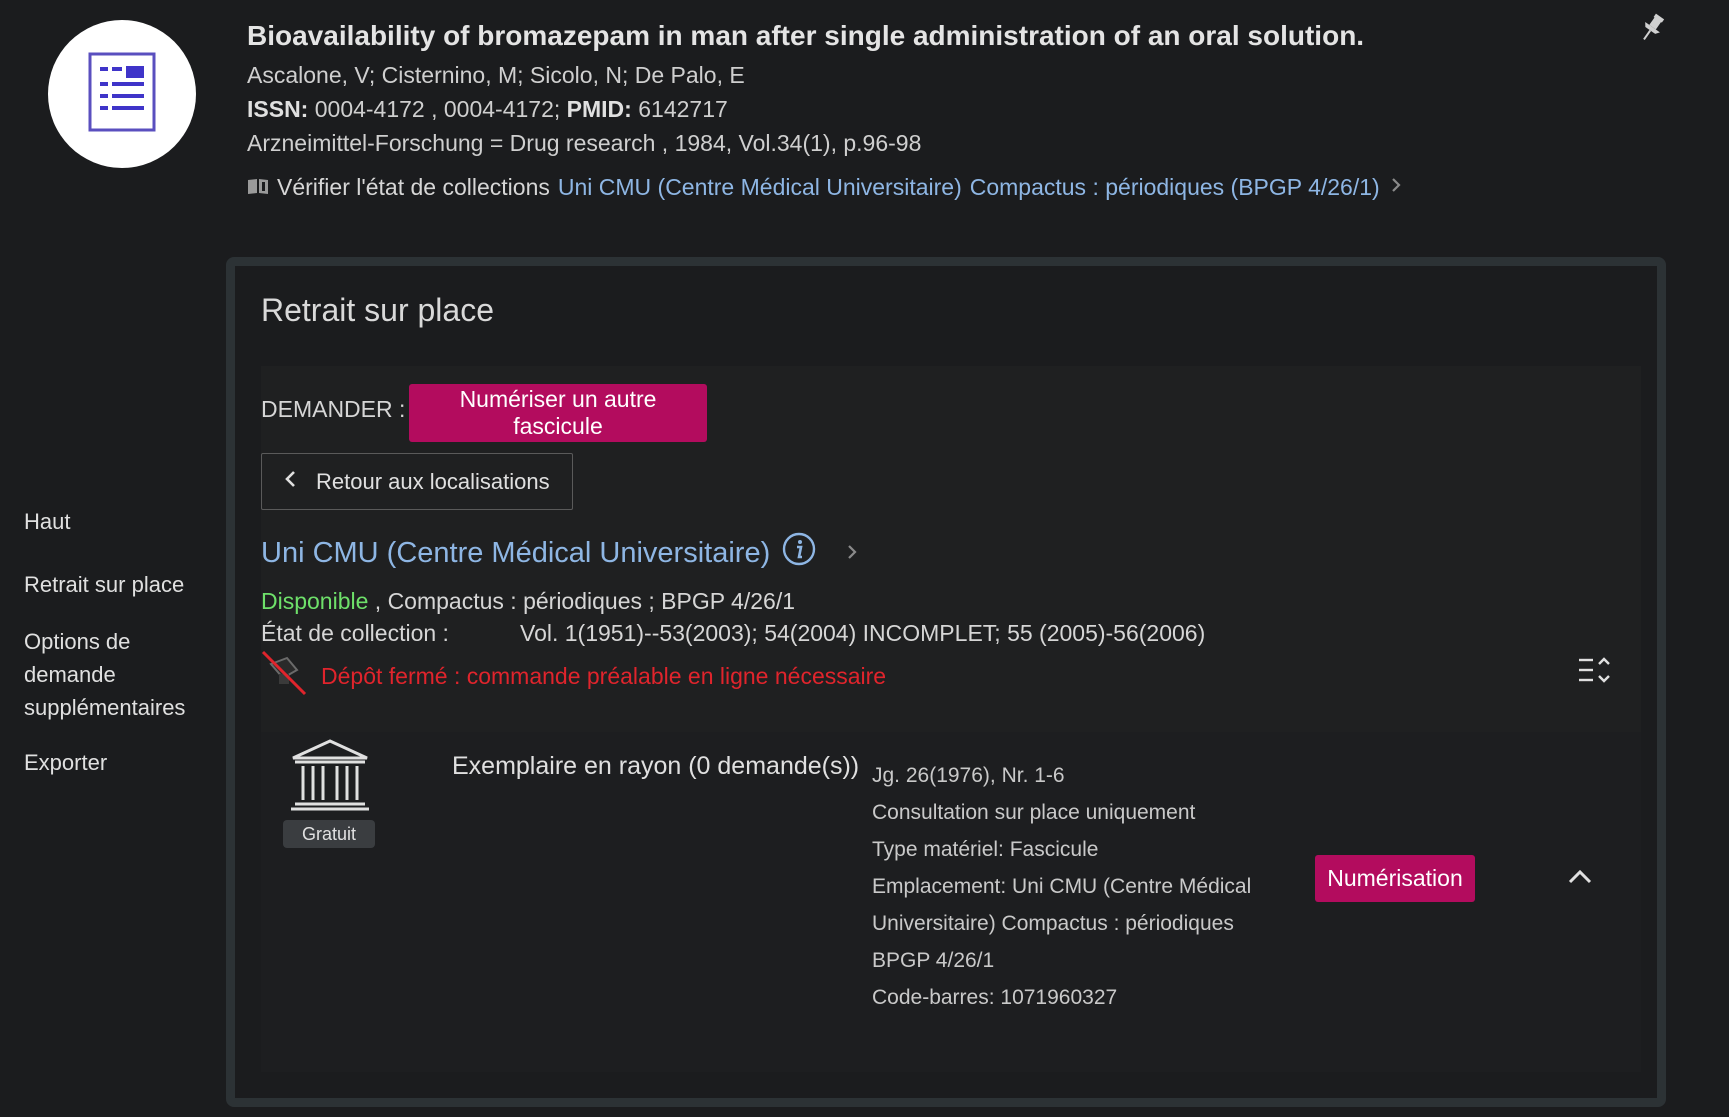 This screenshot has height=1117, width=1729. I want to click on location-title-link: Uni CMU (Centre Médical Universitaire), so click(560, 553).